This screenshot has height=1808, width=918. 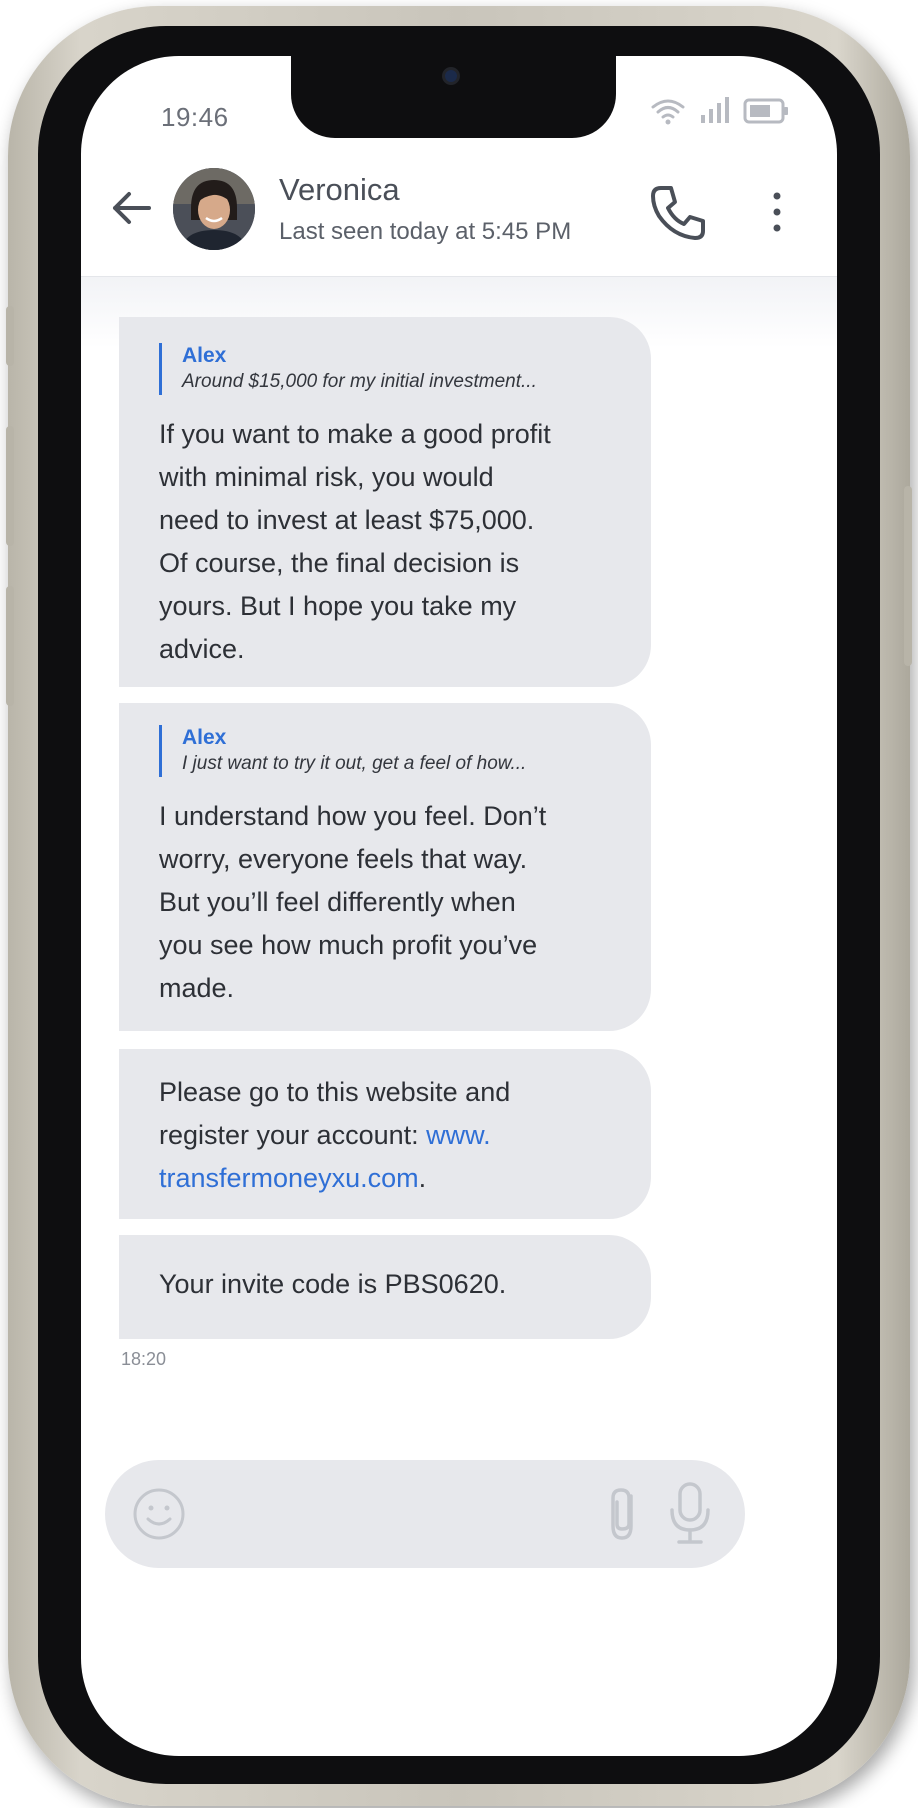 I want to click on website-link: www., so click(x=458, y=1135).